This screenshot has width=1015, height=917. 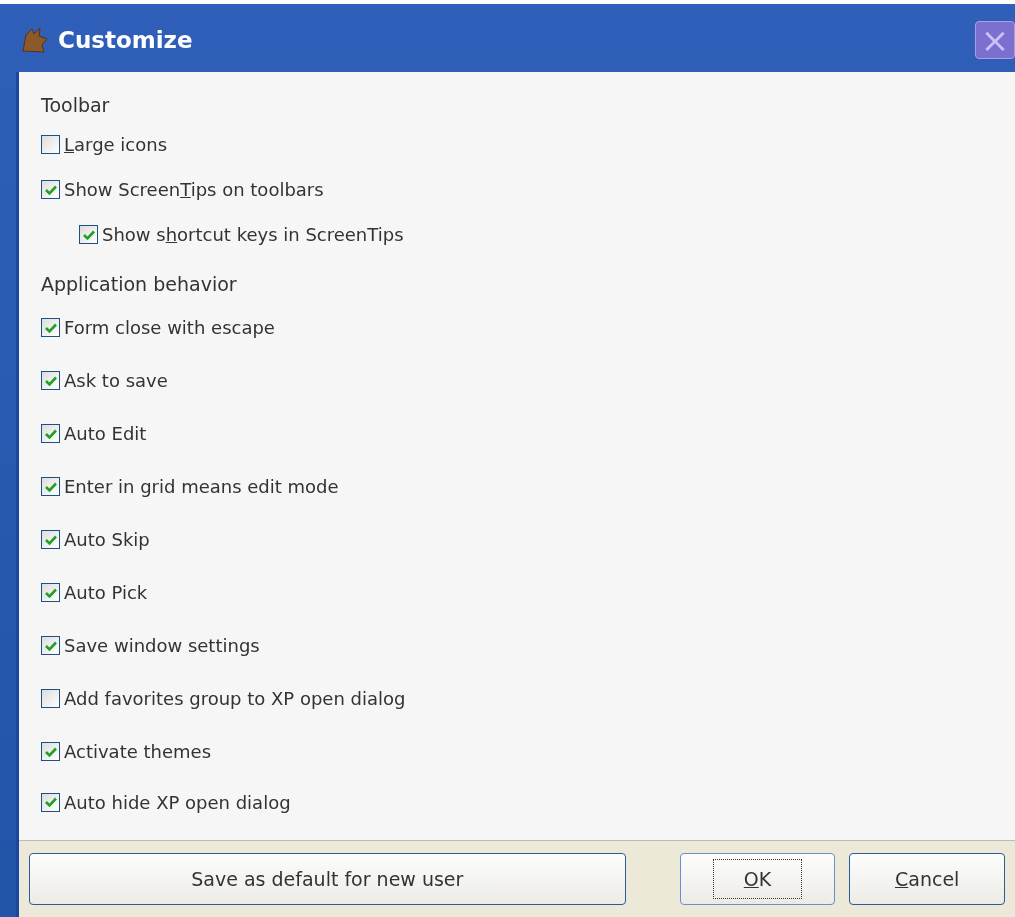 I want to click on option-label: Activate themes, so click(x=137, y=751).